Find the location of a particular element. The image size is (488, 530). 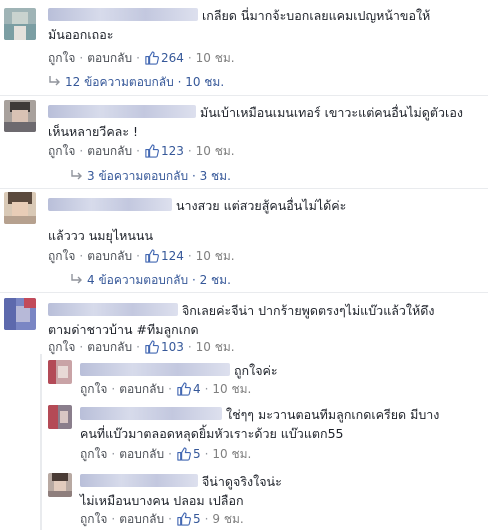

comment-text-continued: เห็นหลายวีคละ ! is located at coordinates (93, 131).